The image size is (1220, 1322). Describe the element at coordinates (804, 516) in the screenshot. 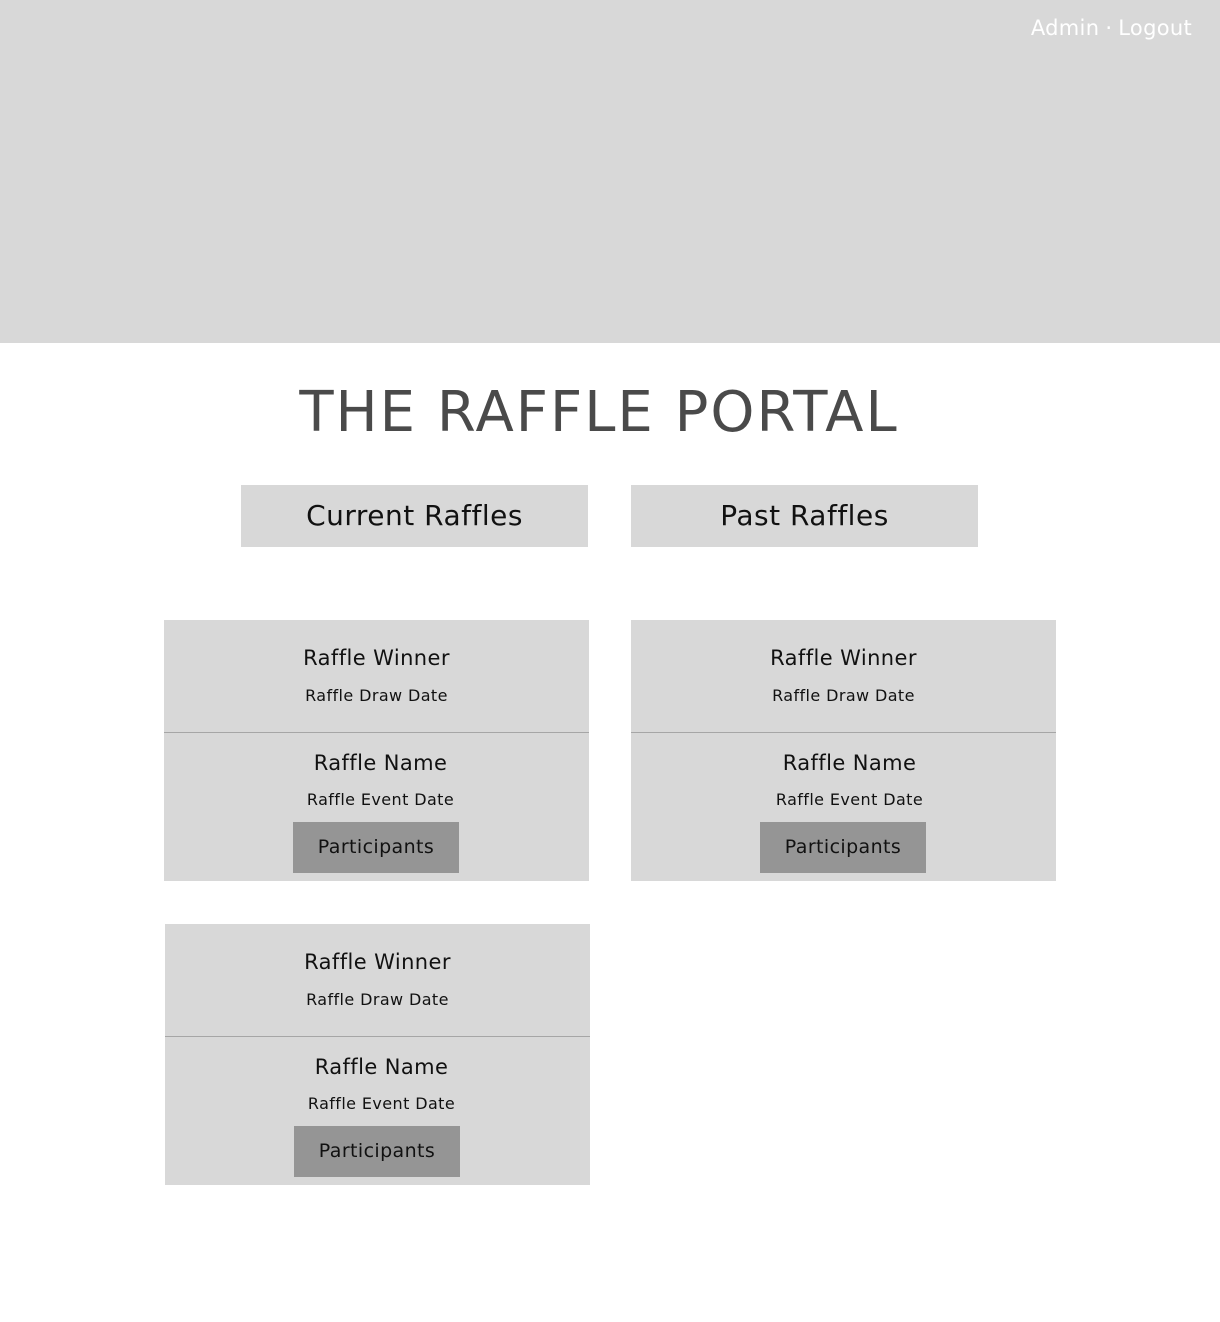

I see `past-raffles-button: Past Raffles` at that location.